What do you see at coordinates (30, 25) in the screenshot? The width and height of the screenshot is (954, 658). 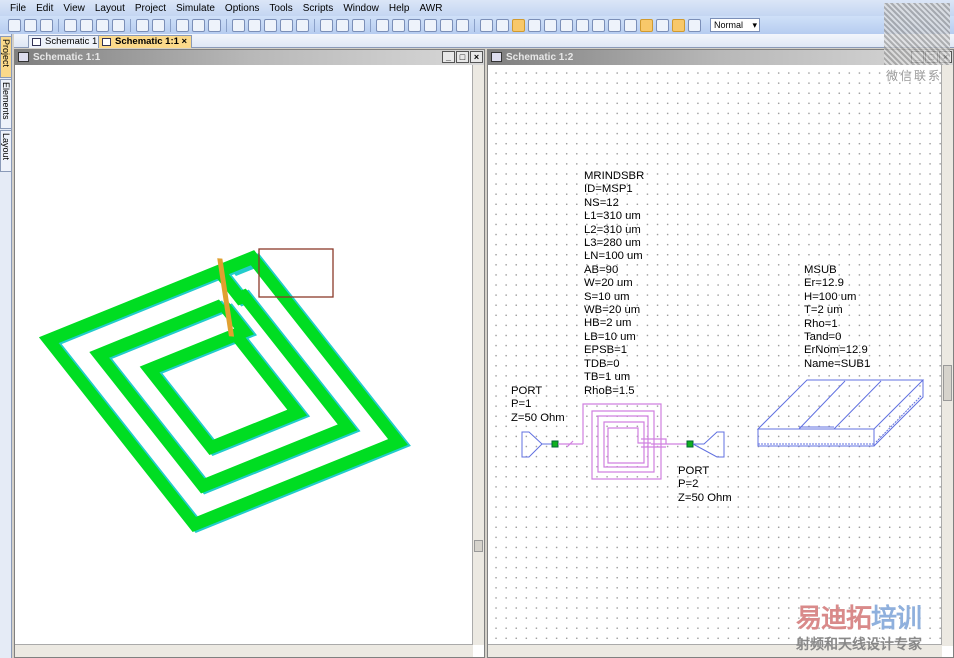 I see `open-icon` at bounding box center [30, 25].